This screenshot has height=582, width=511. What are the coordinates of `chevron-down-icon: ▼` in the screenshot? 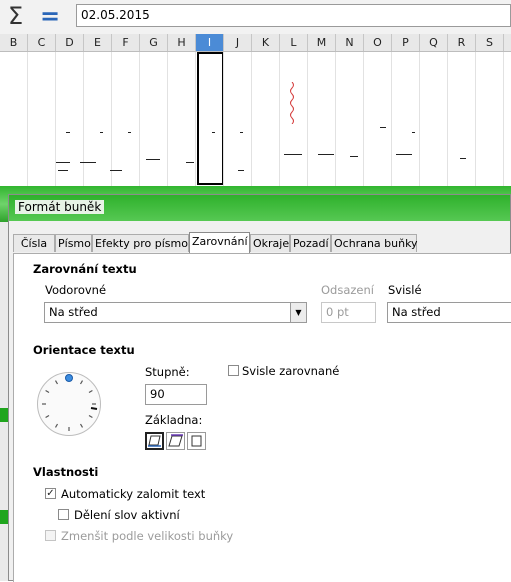 It's located at (298, 312).